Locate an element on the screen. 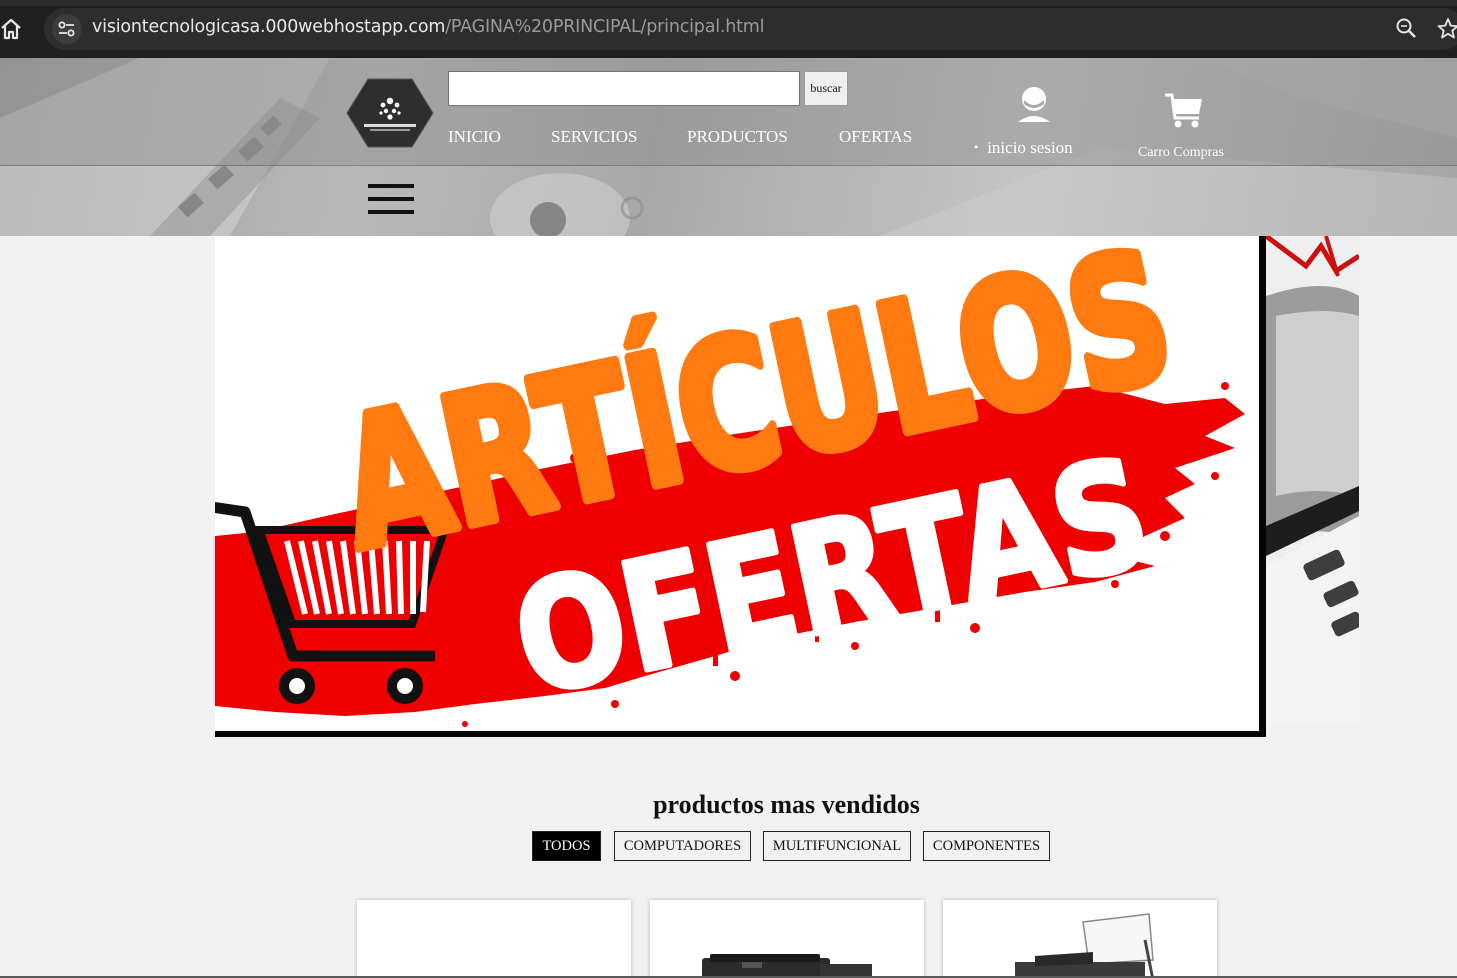 This screenshot has width=1457, height=978. login-link: • inicio sesion is located at coordinates (1023, 148).